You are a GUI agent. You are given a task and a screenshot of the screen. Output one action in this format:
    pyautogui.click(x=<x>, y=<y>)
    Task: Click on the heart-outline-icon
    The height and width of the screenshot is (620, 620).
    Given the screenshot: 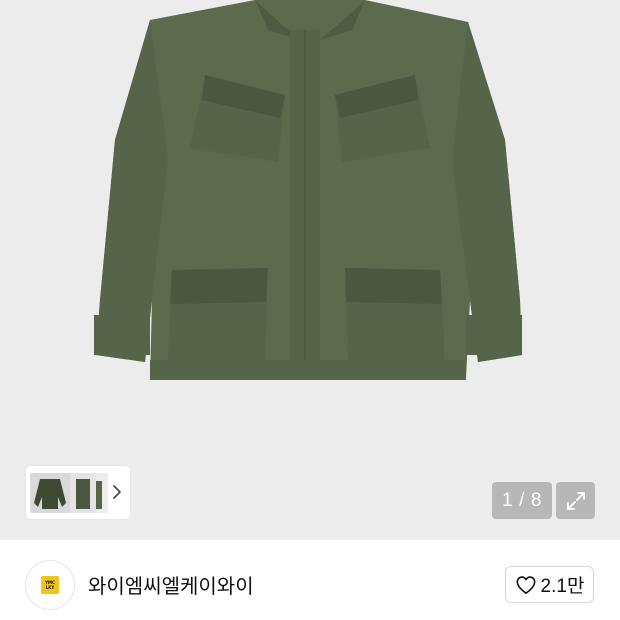 What is the action you would take?
    pyautogui.click(x=526, y=584)
    